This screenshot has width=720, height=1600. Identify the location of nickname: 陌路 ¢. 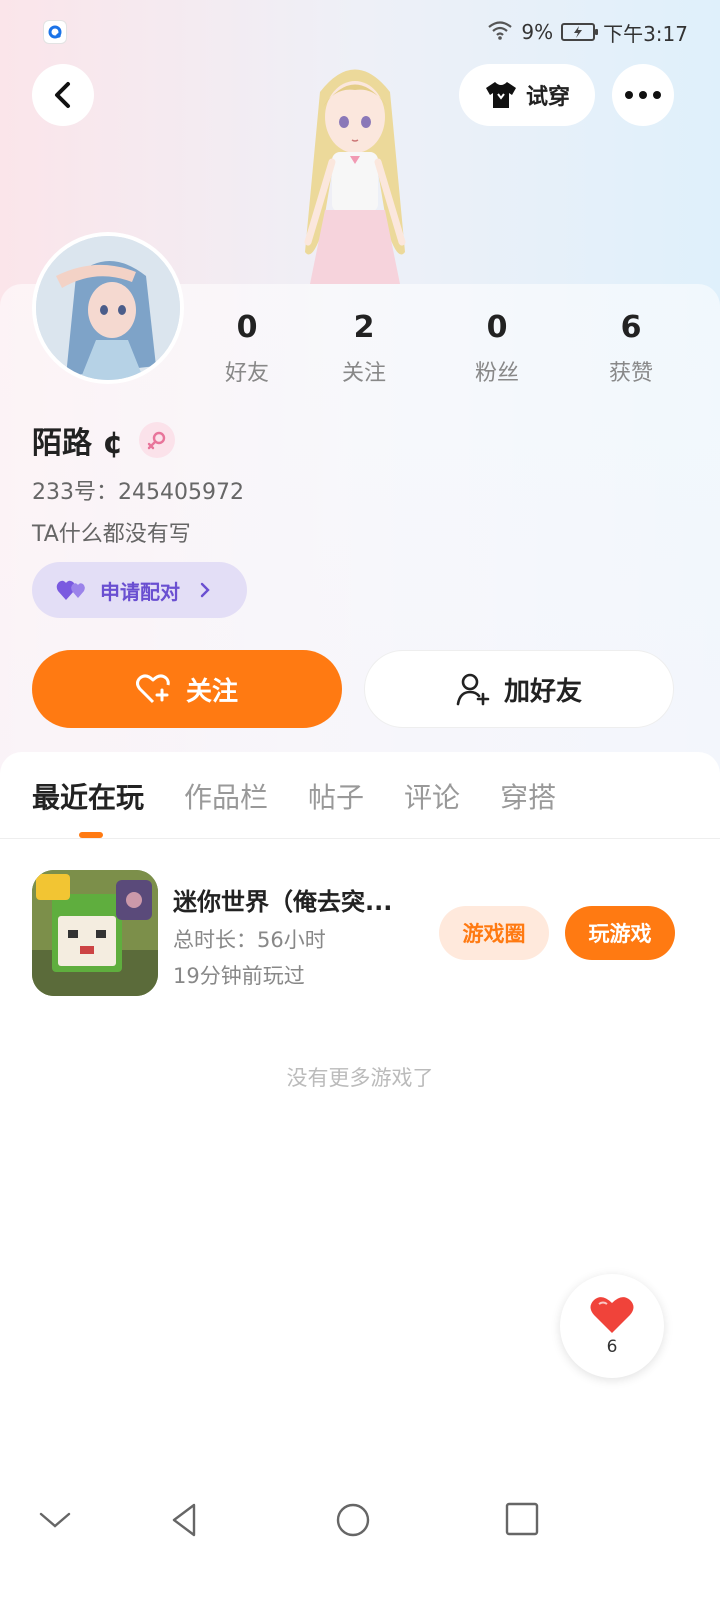
(78, 443).